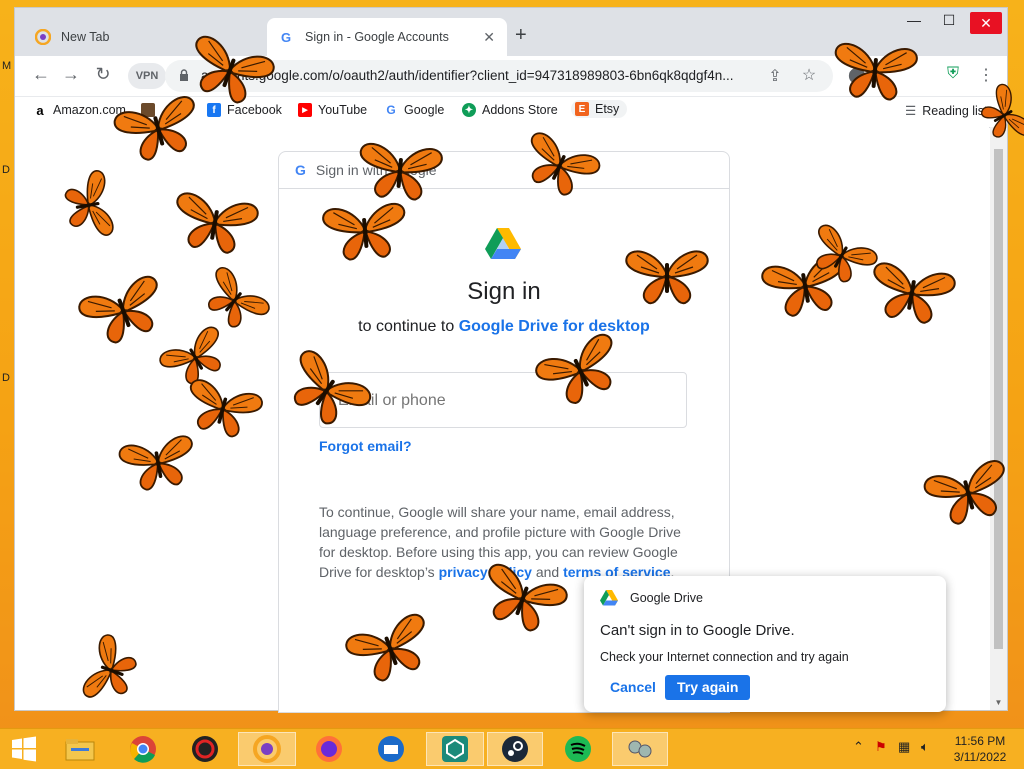 The image size is (1024, 769). What do you see at coordinates (980, 741) in the screenshot?
I see `clock-time: 11:56 PM` at bounding box center [980, 741].